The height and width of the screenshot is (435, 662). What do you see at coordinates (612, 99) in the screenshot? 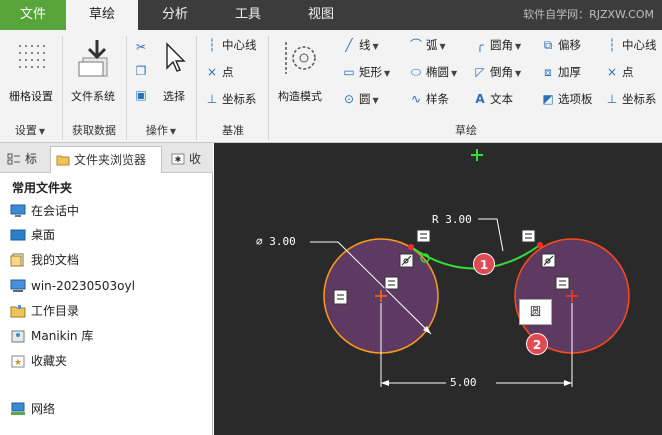
I see `coordsys-icon: ⊥` at bounding box center [612, 99].